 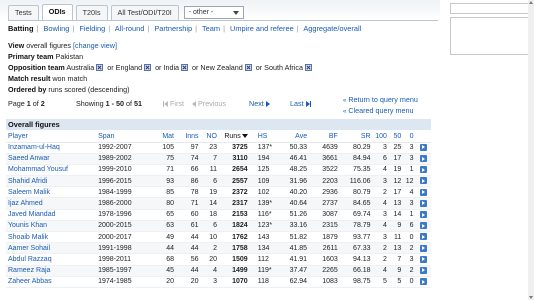 I want to click on pager-last: Last, so click(x=300, y=103).